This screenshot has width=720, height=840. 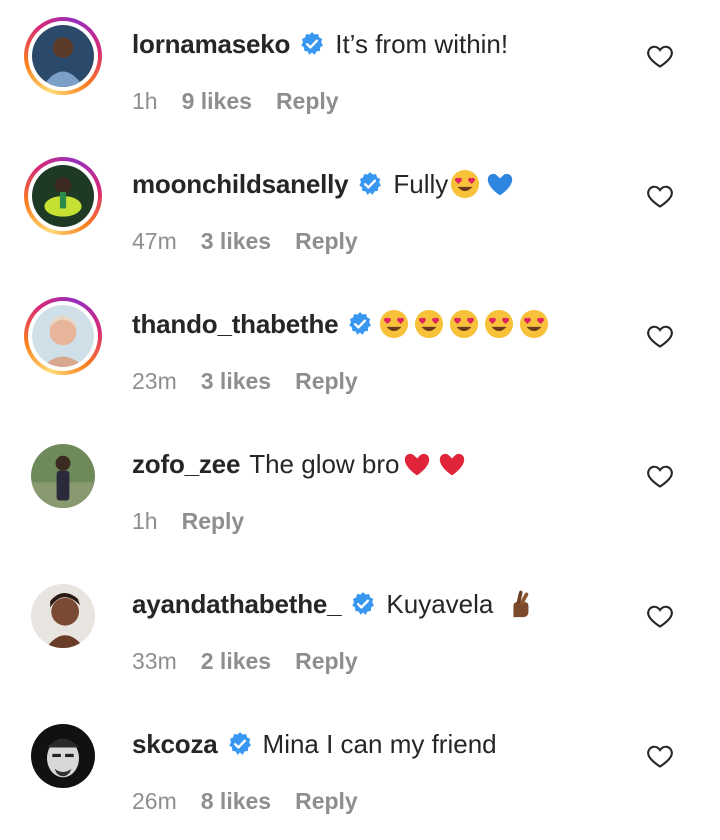 What do you see at coordinates (237, 604) in the screenshot?
I see `comment-username: ayandathabethe_` at bounding box center [237, 604].